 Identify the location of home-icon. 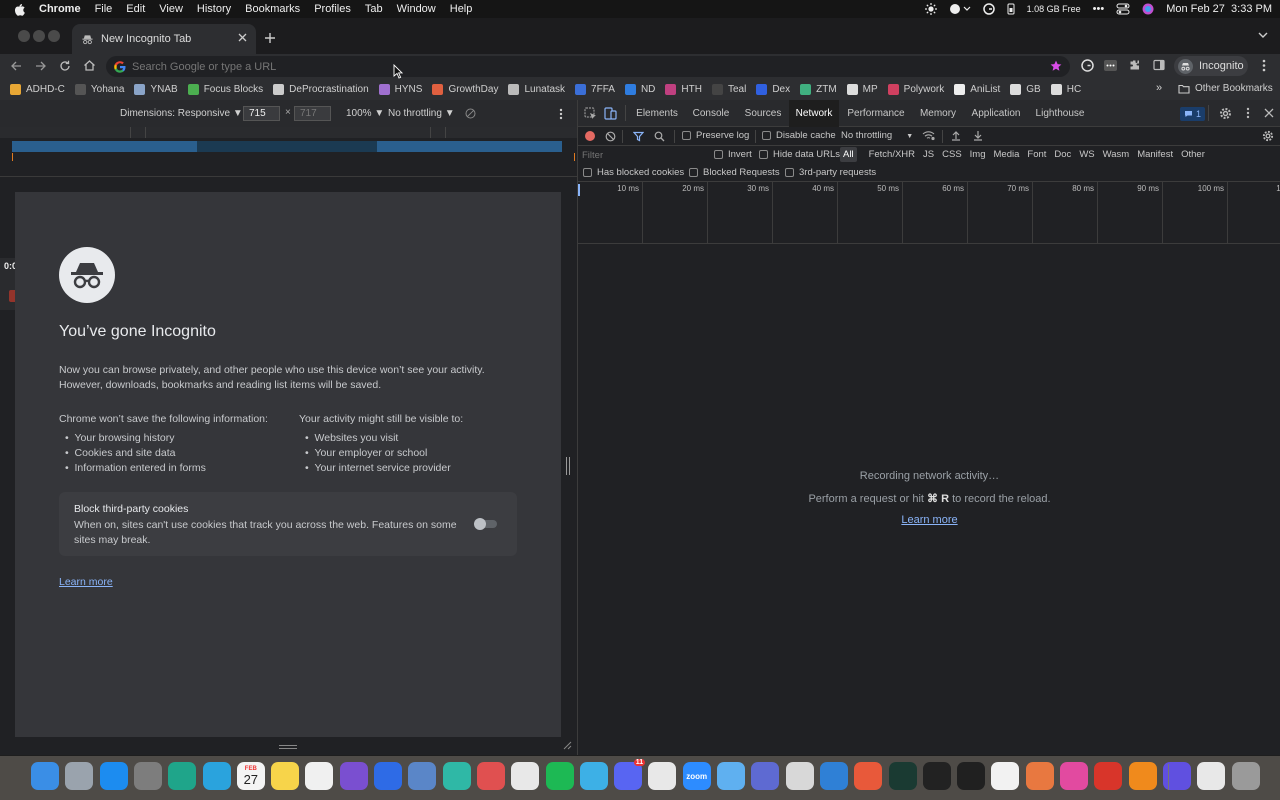
(89, 65).